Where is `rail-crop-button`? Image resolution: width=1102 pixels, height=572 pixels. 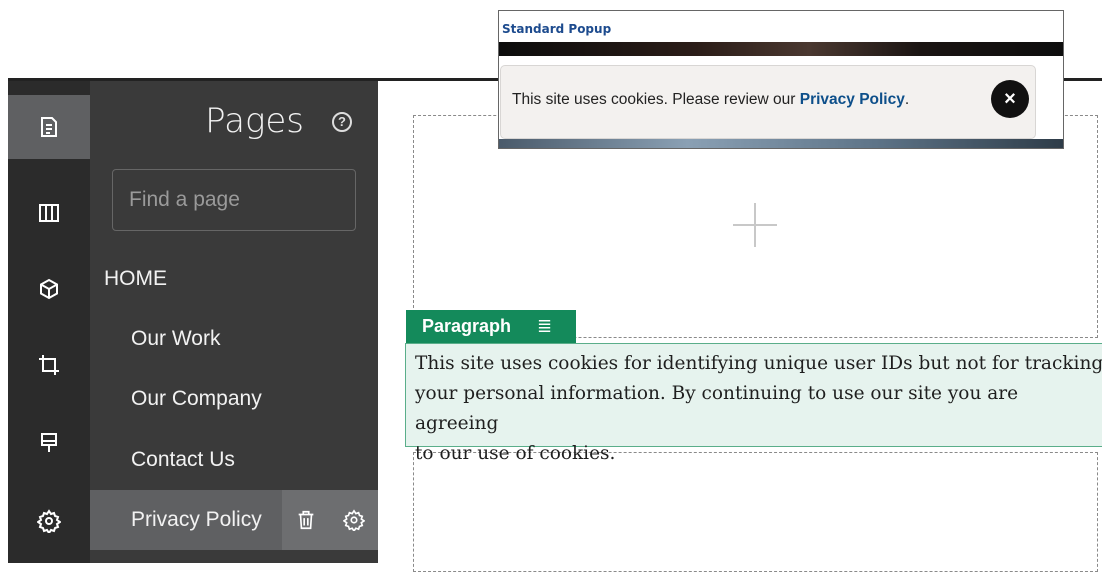
rail-crop-button is located at coordinates (49, 365).